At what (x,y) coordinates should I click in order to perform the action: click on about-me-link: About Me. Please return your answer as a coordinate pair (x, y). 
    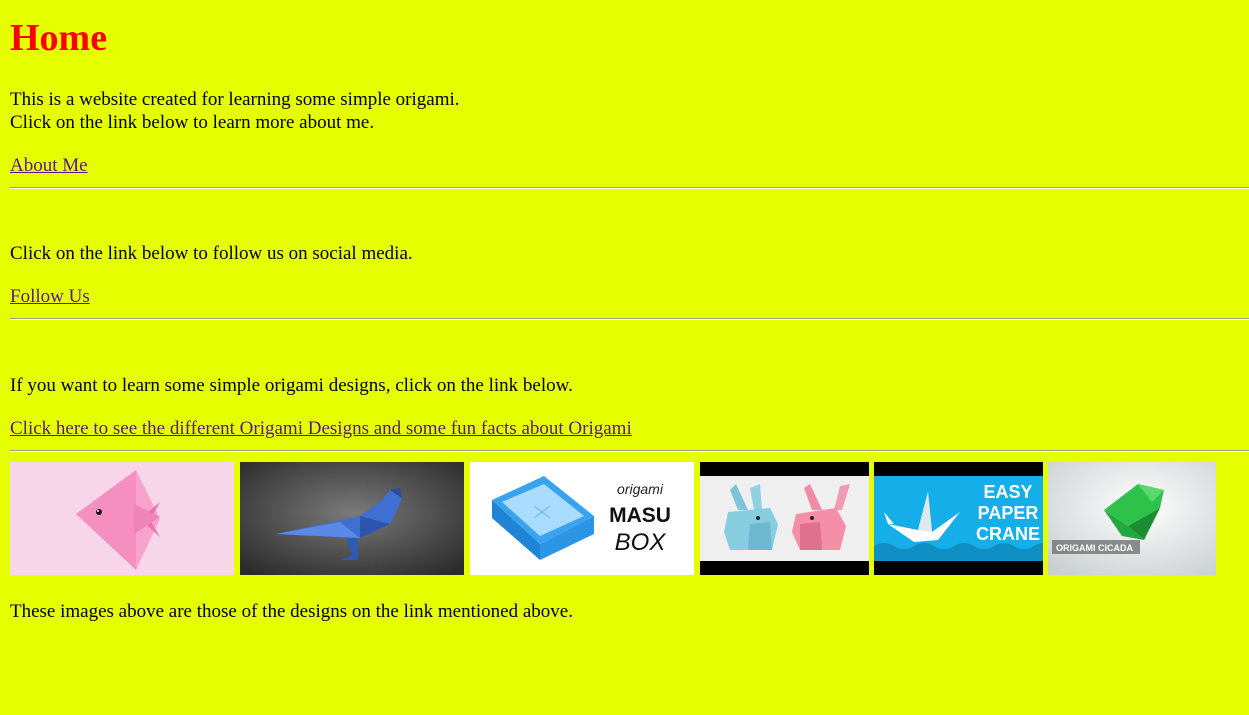
    Looking at the image, I should click on (49, 165).